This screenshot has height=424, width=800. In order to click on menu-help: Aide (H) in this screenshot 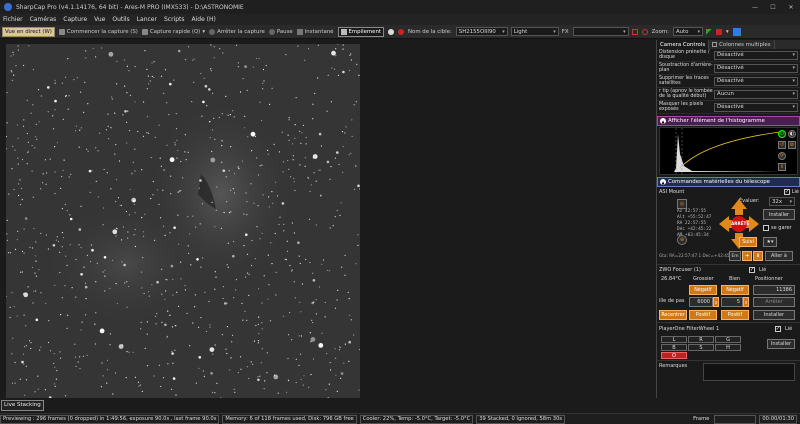, I will do `click(204, 19)`.